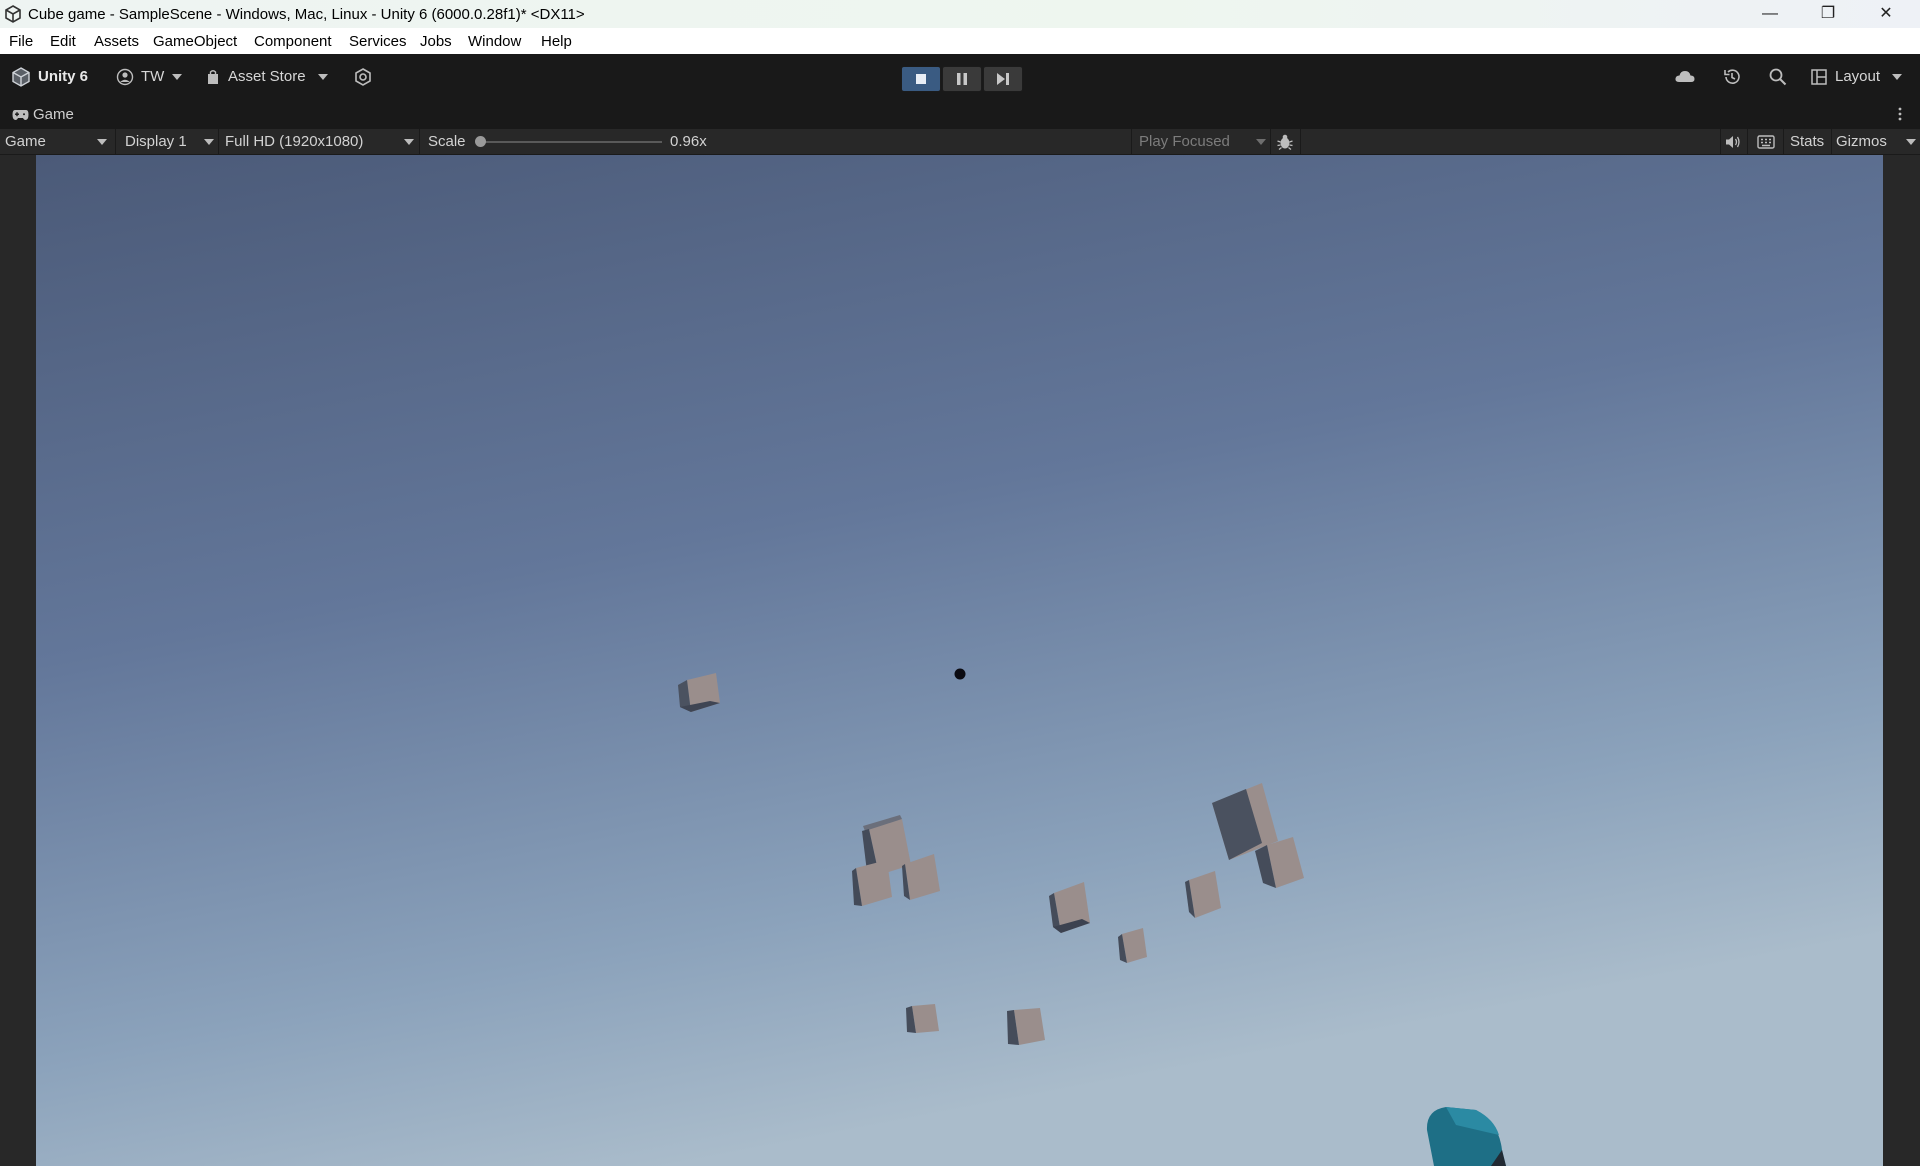 The image size is (1920, 1166). What do you see at coordinates (1807, 141) in the screenshot?
I see `stats-button: Stats` at bounding box center [1807, 141].